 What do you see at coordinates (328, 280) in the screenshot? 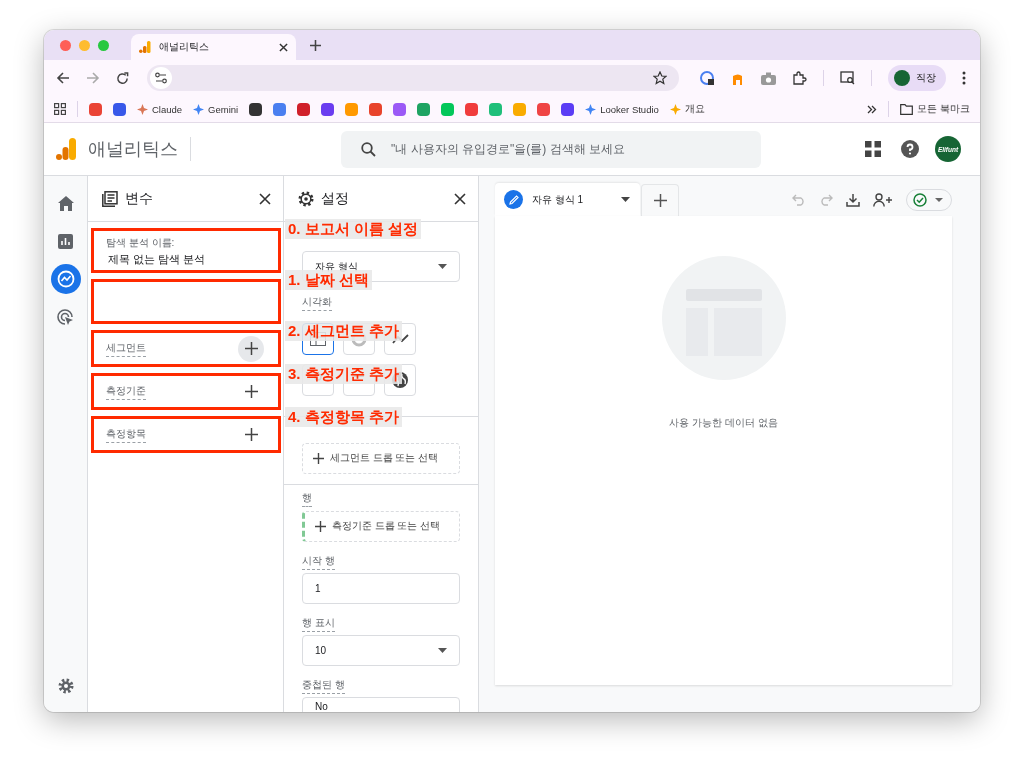
I see `annotation-tooltip: 1. 날짜 선택` at bounding box center [328, 280].